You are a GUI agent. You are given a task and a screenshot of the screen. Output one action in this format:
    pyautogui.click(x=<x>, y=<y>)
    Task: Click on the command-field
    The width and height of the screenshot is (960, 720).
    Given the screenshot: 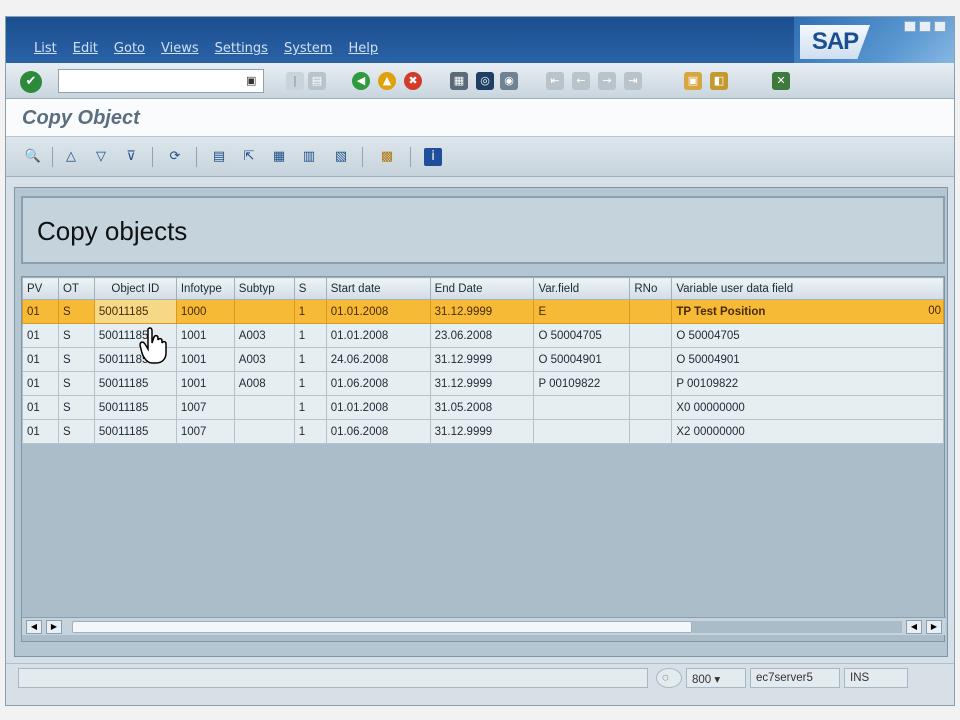 What is the action you would take?
    pyautogui.click(x=161, y=81)
    